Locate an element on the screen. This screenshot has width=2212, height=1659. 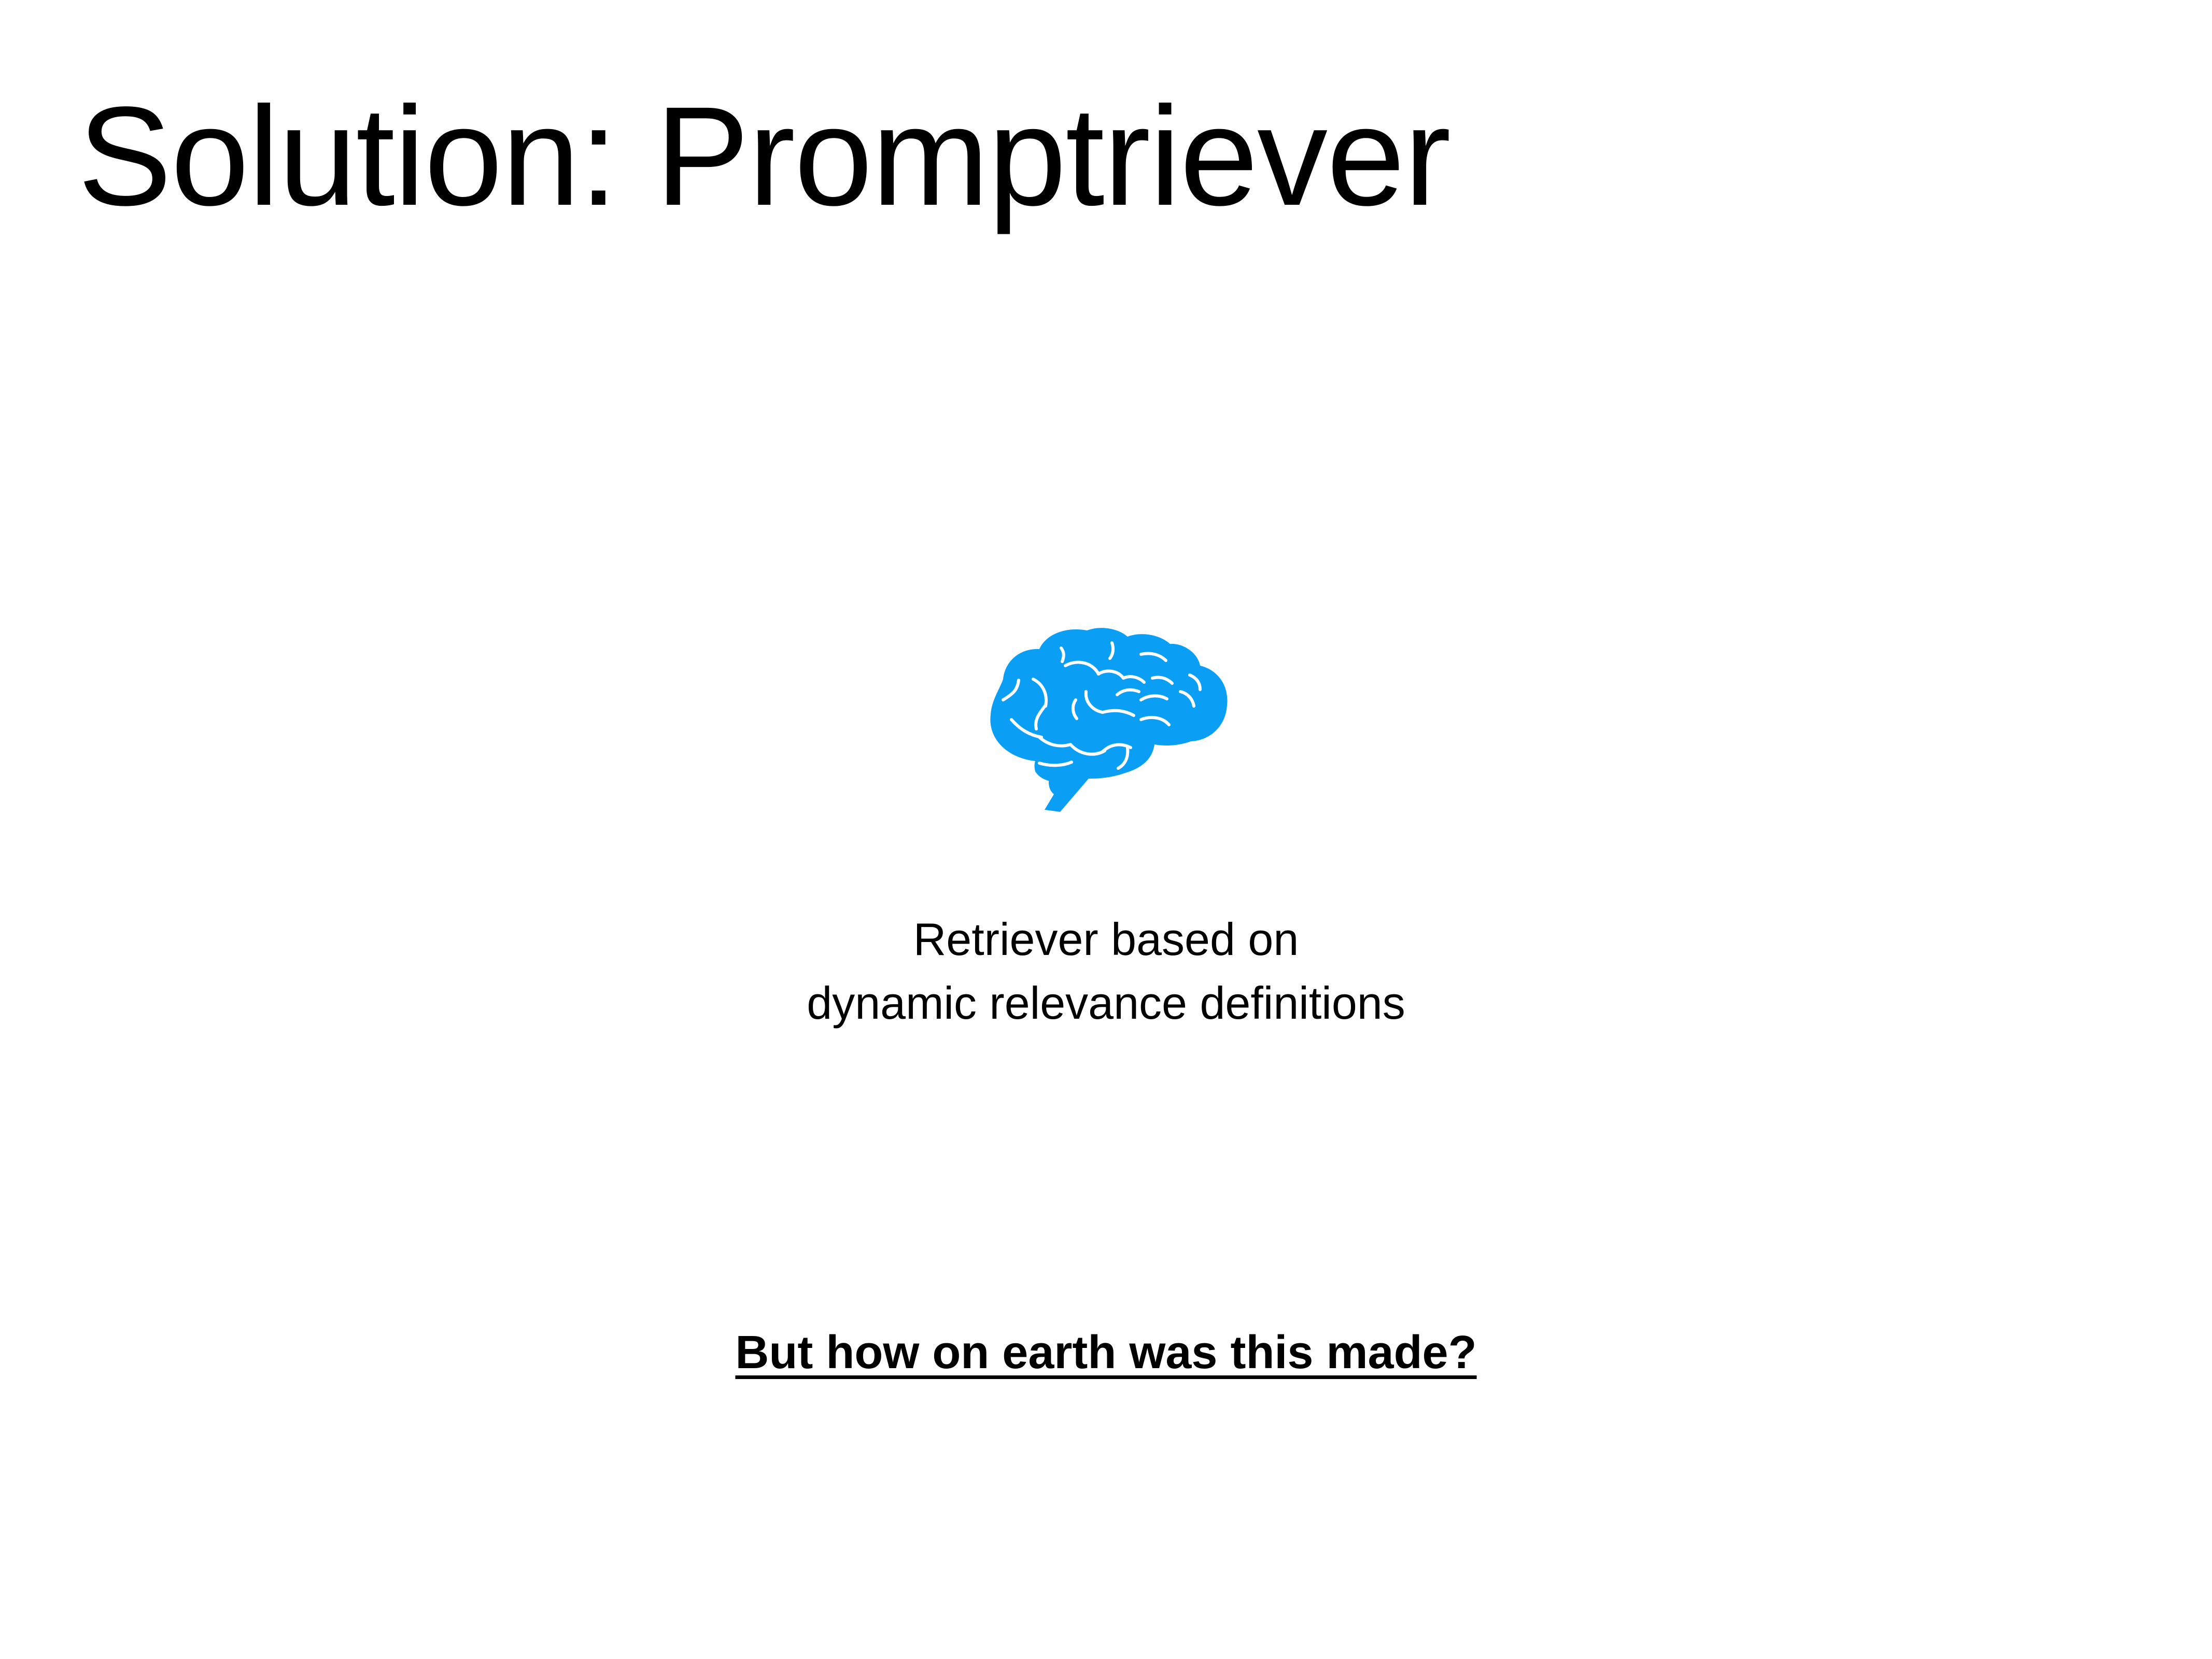
question-link-container: But how on earth was this made? is located at coordinates (1106, 1353).